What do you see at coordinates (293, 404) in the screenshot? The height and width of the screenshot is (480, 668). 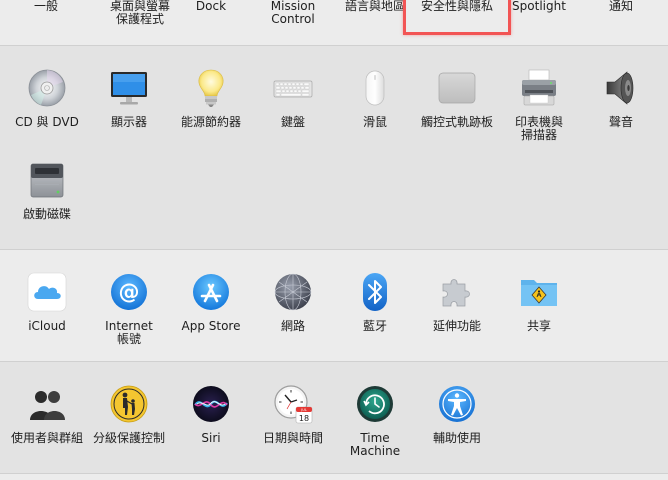 I see `date-time-icon: JUL 18` at bounding box center [293, 404].